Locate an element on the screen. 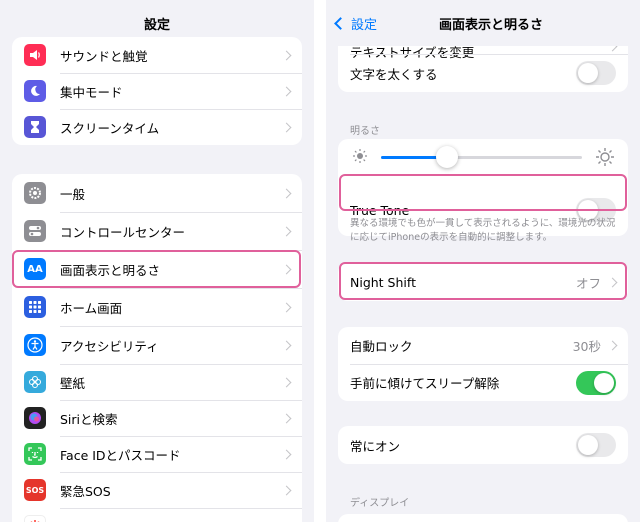 This screenshot has height=522, width=640. moon-icon is located at coordinates (35, 91).